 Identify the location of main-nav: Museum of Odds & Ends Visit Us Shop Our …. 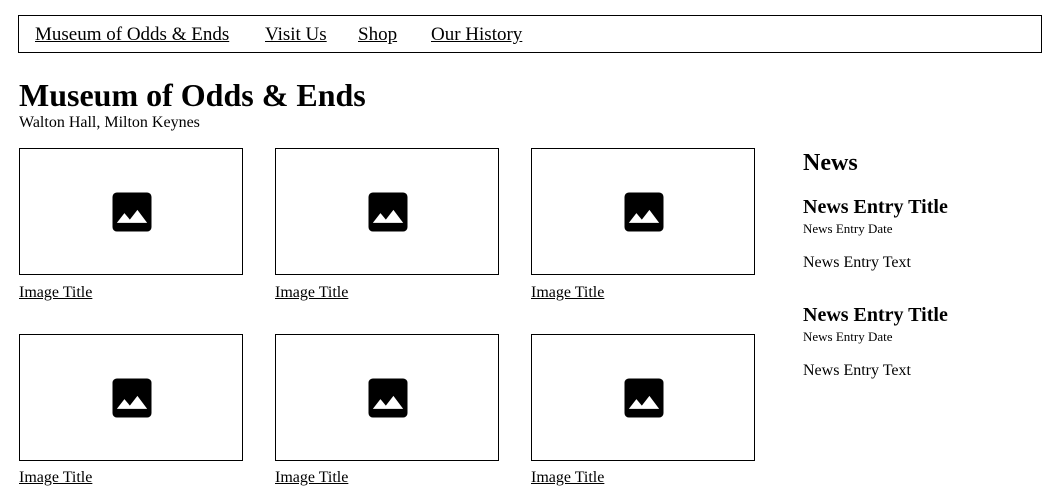
(530, 34).